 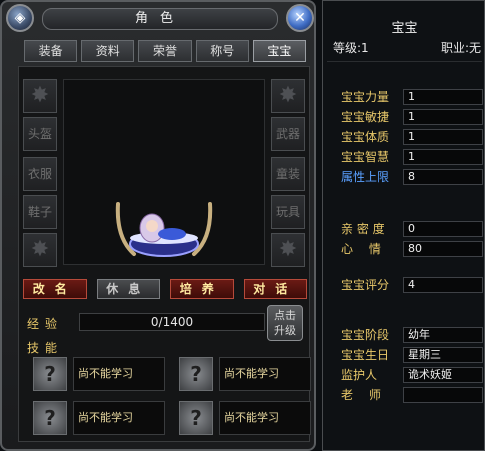 What do you see at coordinates (365, 117) in the screenshot?
I see `stat-label: 宝宝敏捷` at bounding box center [365, 117].